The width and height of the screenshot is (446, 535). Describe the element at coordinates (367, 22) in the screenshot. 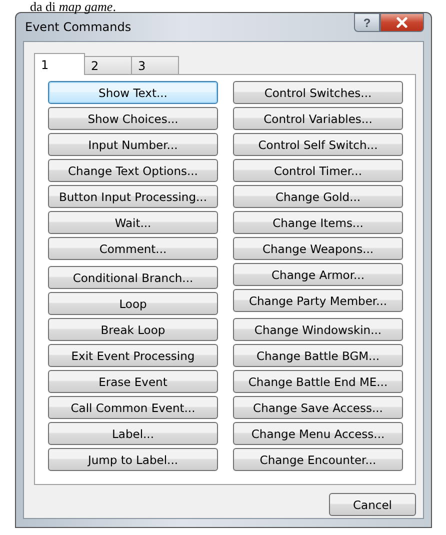

I see `help-button: ?` at that location.